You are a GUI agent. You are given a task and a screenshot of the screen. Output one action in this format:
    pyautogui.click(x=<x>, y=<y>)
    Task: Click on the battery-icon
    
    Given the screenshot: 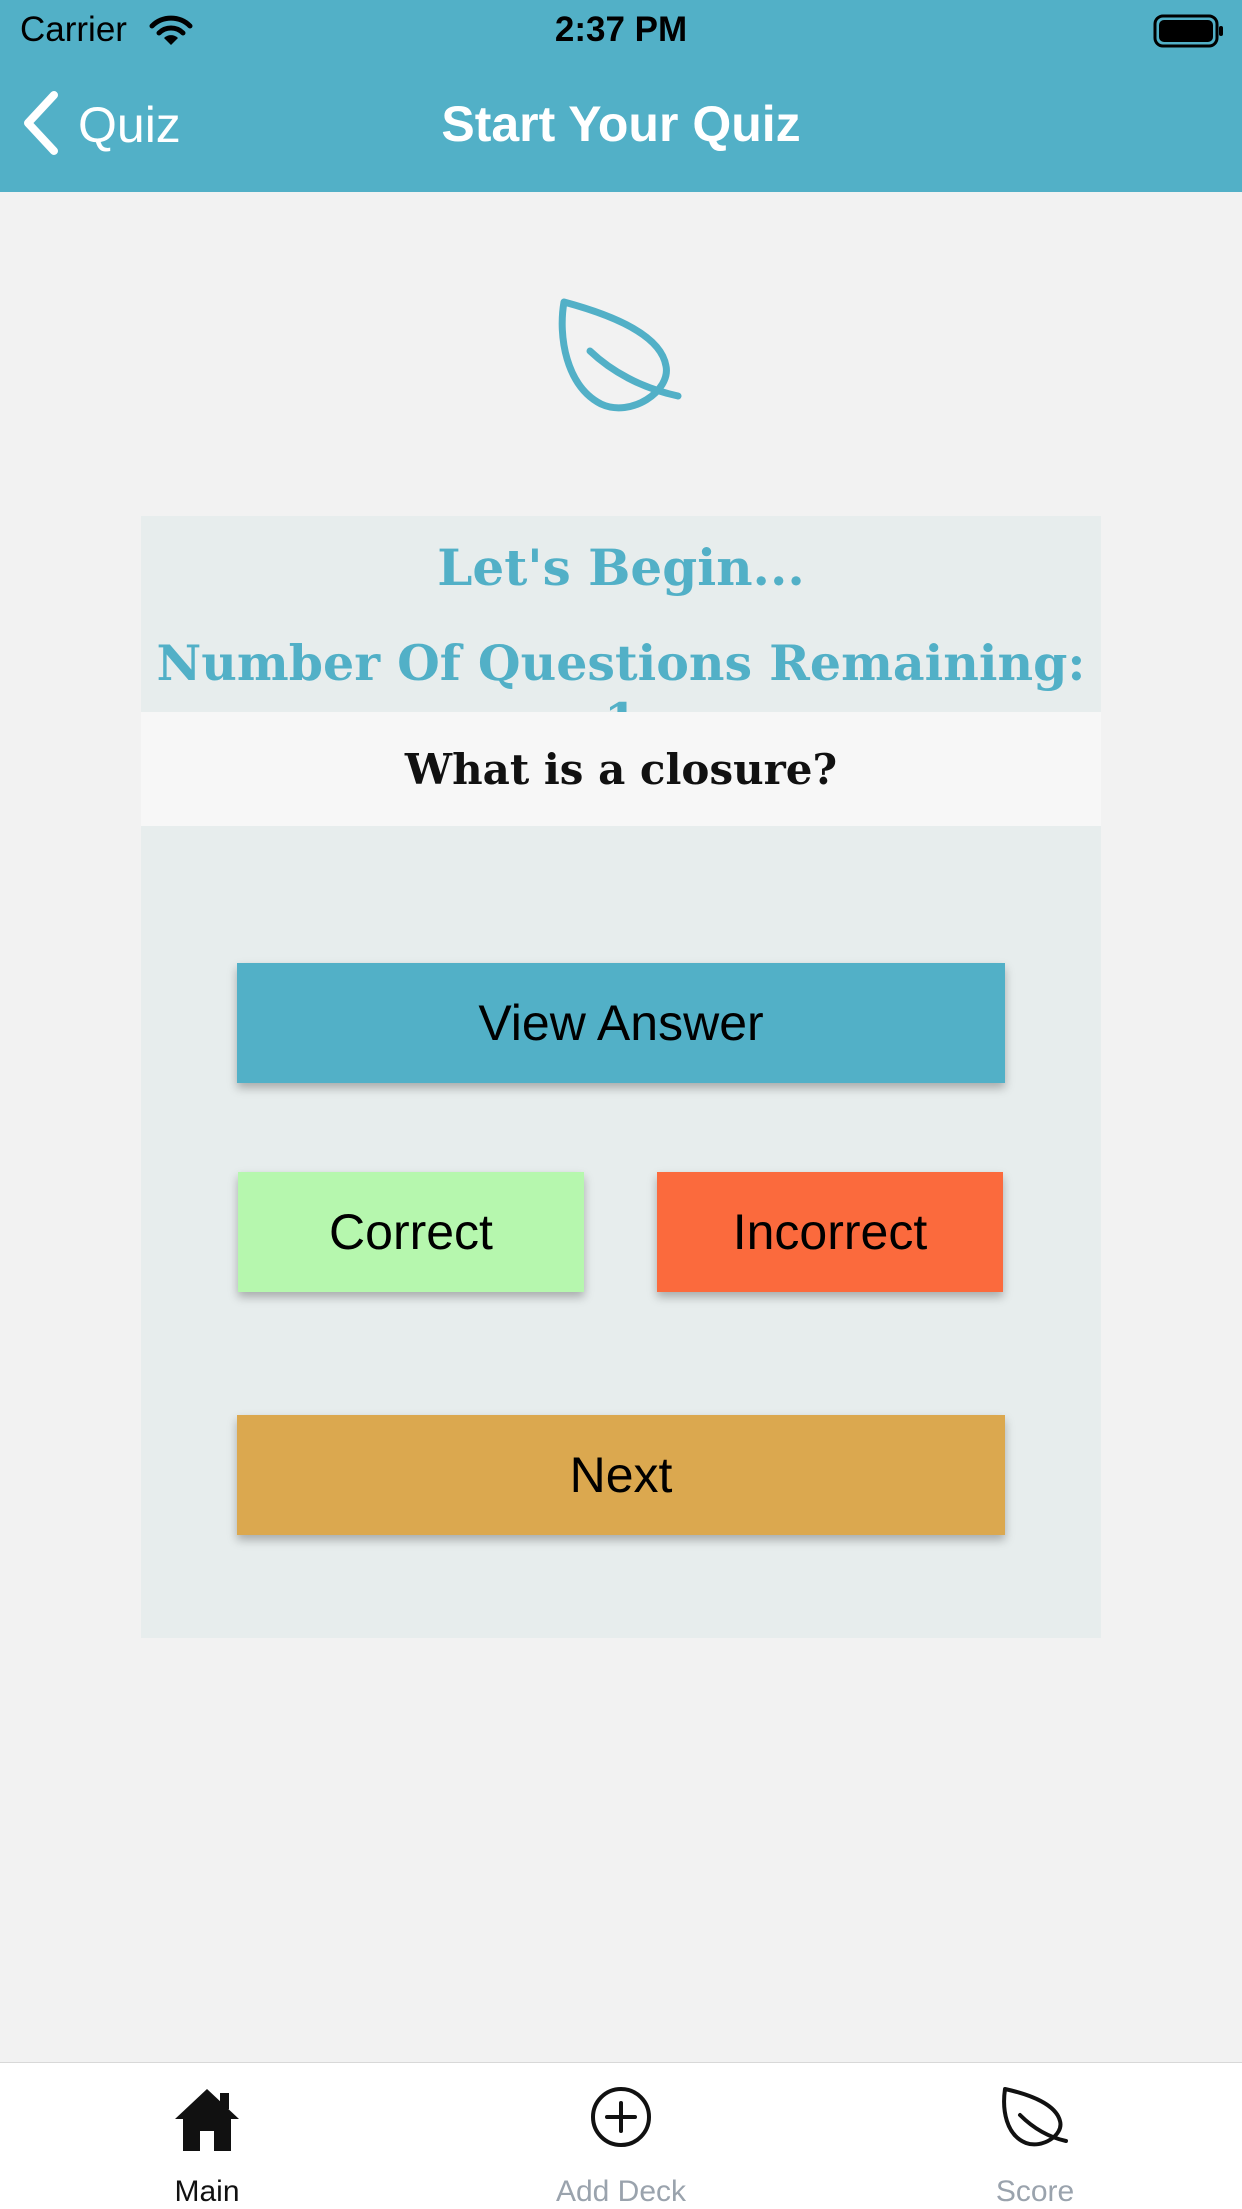 What is the action you would take?
    pyautogui.click(x=1190, y=33)
    